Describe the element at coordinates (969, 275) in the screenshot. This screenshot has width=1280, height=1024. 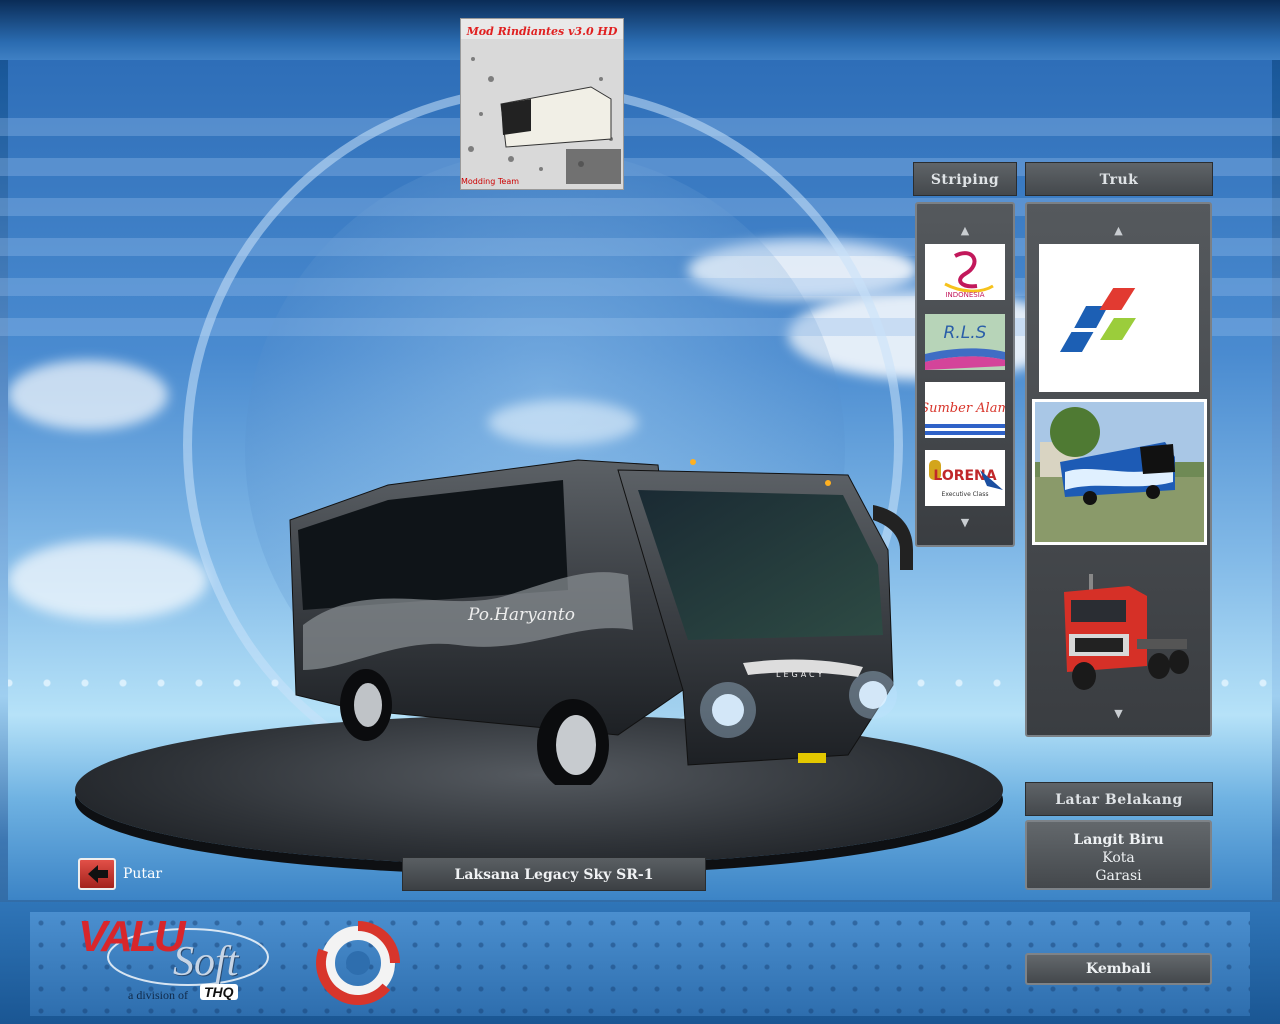
I see `rosalia-indah-logo-icon: INDONESIA` at that location.